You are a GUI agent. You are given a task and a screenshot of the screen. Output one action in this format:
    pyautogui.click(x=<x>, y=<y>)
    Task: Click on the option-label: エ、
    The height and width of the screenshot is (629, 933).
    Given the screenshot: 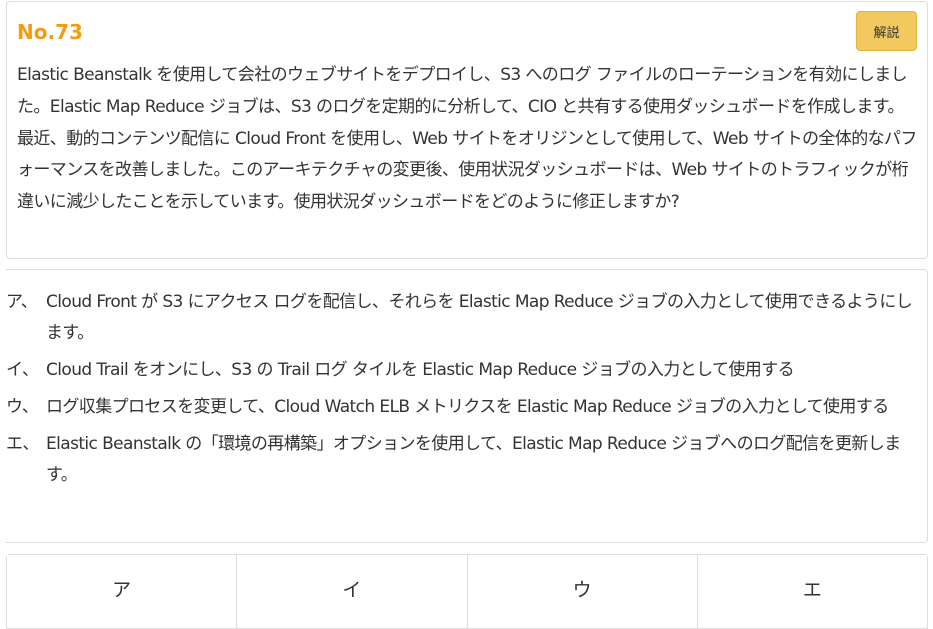 What is the action you would take?
    pyautogui.click(x=22, y=444)
    